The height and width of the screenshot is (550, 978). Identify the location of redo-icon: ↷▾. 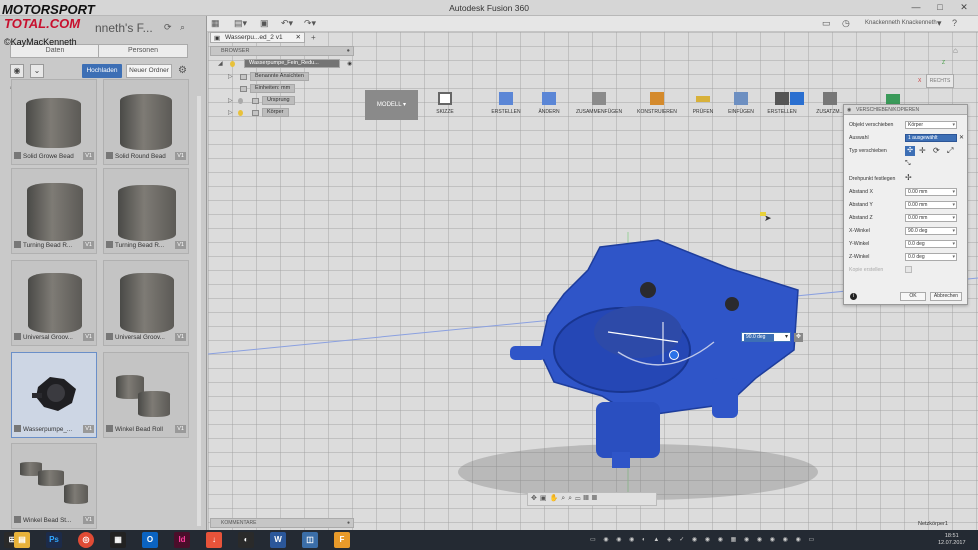
(310, 23).